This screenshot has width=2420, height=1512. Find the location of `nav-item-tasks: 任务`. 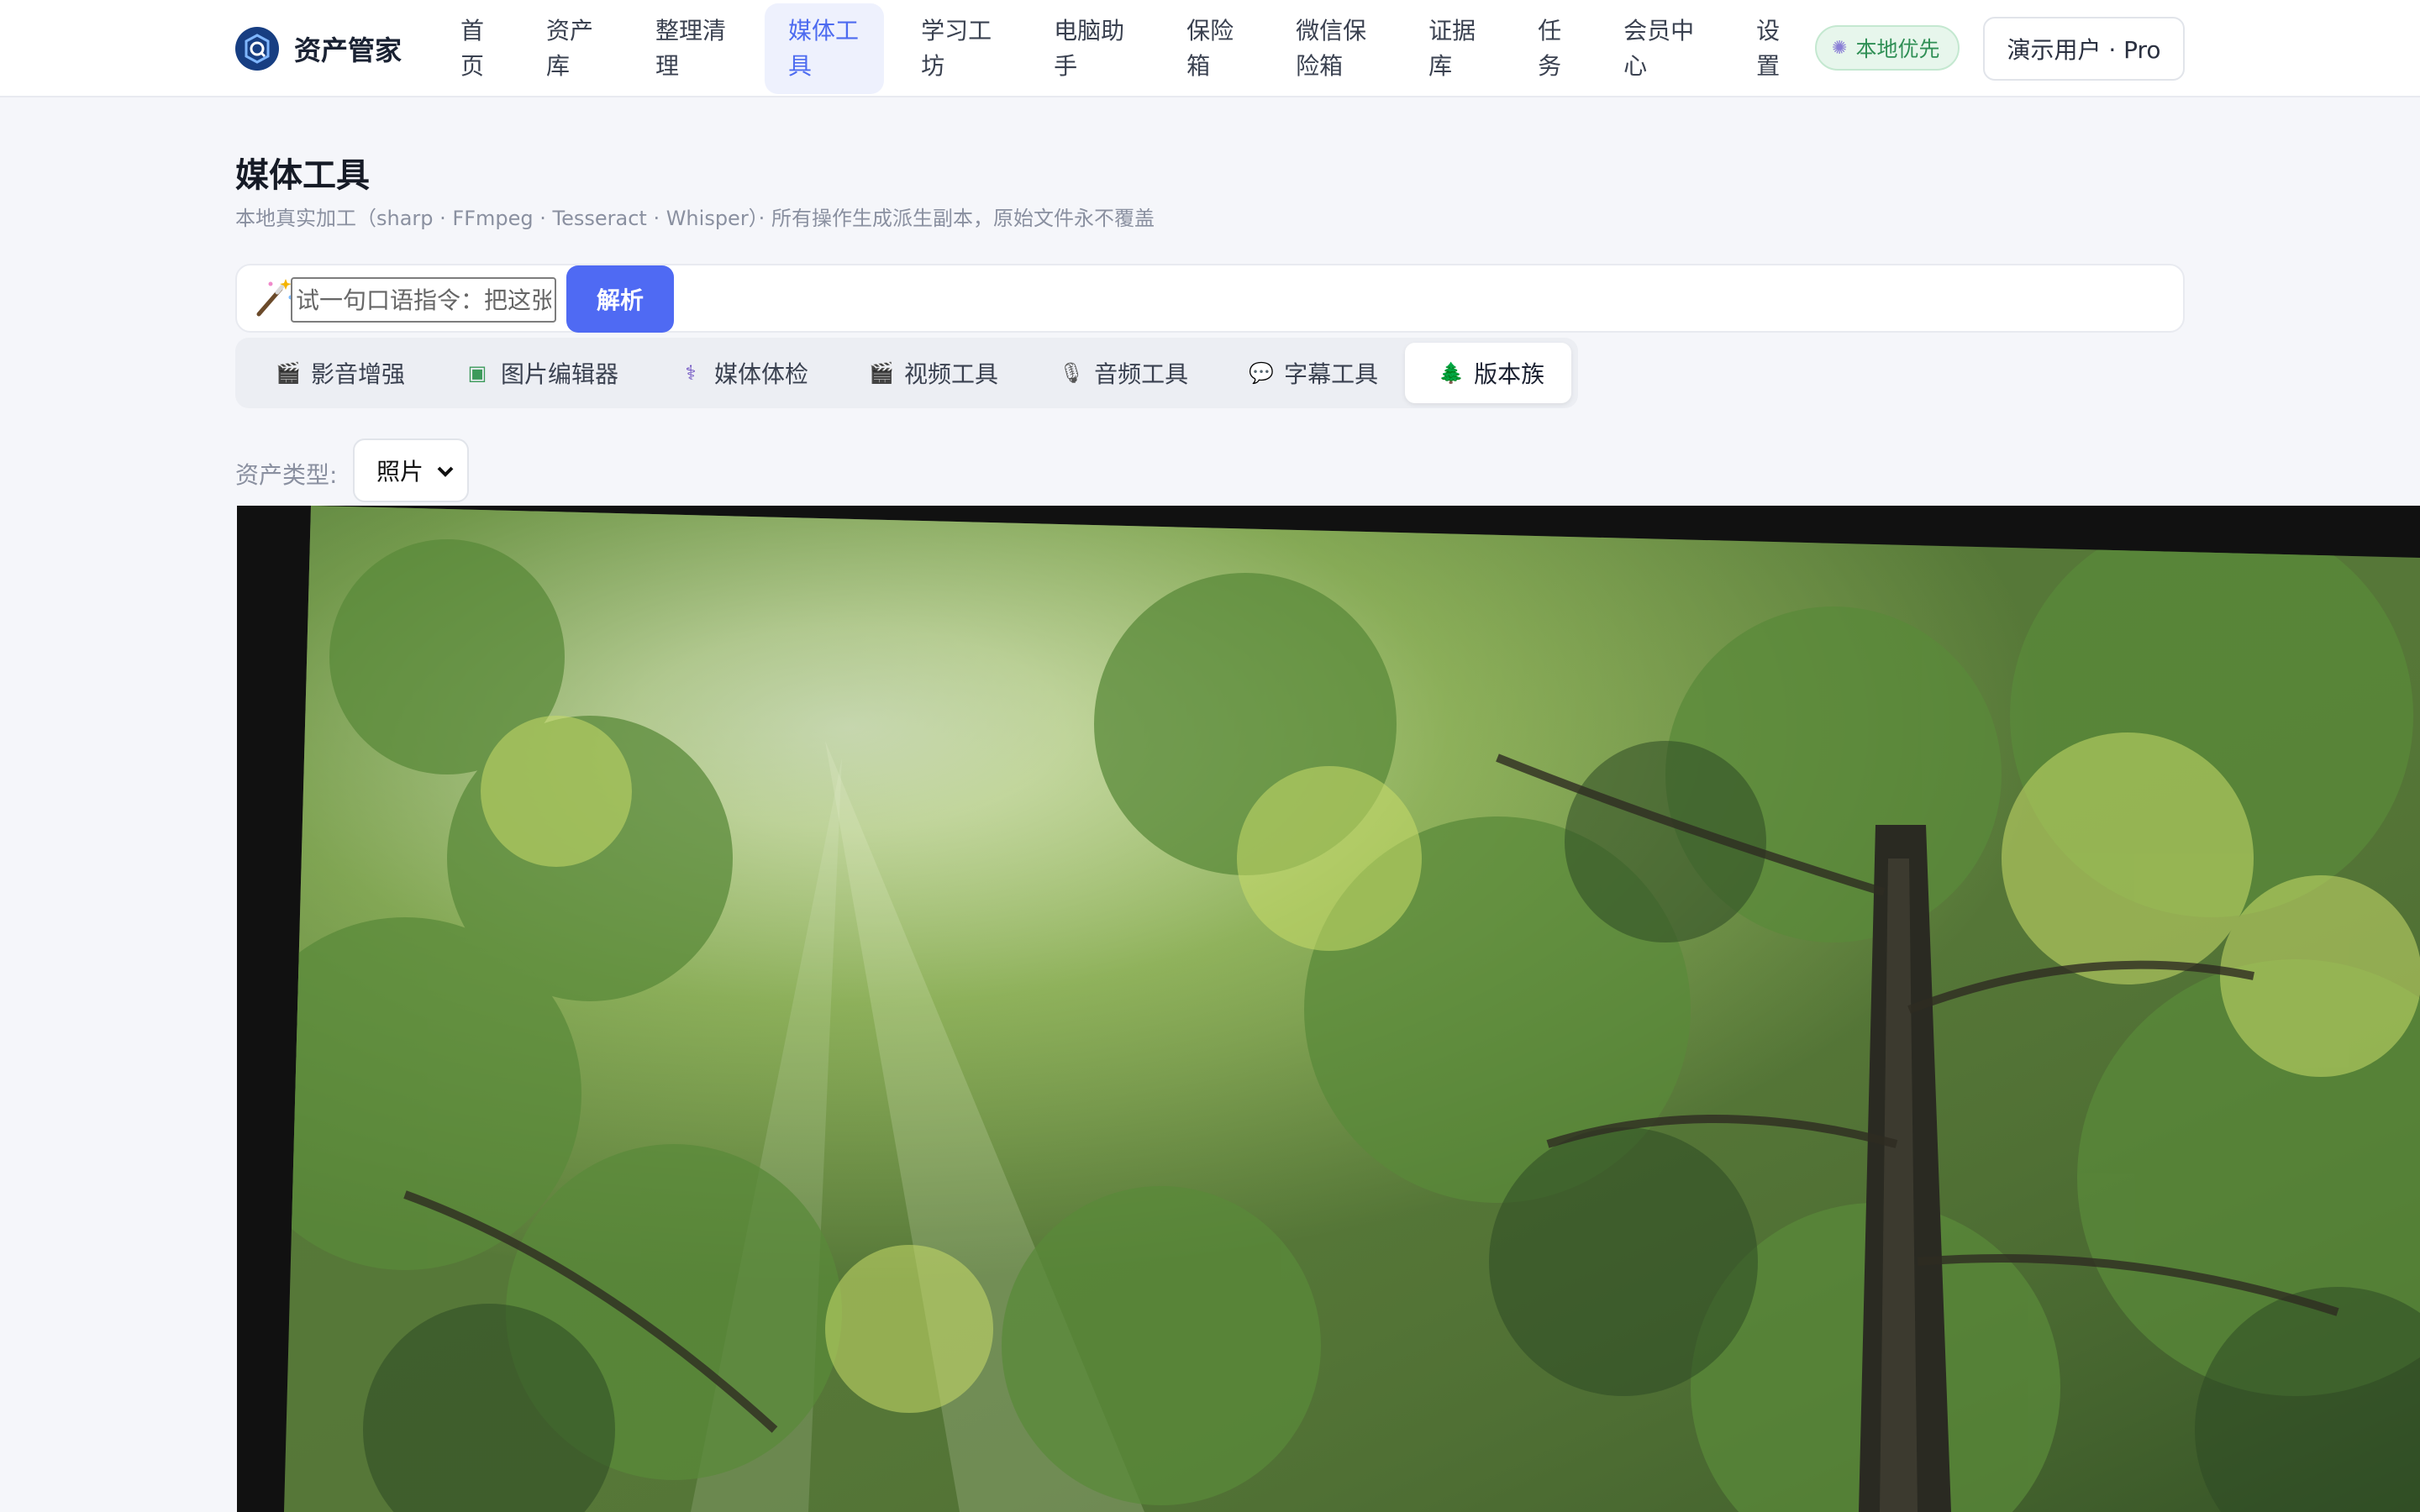

nav-item-tasks: 任务 is located at coordinates (1550, 48).